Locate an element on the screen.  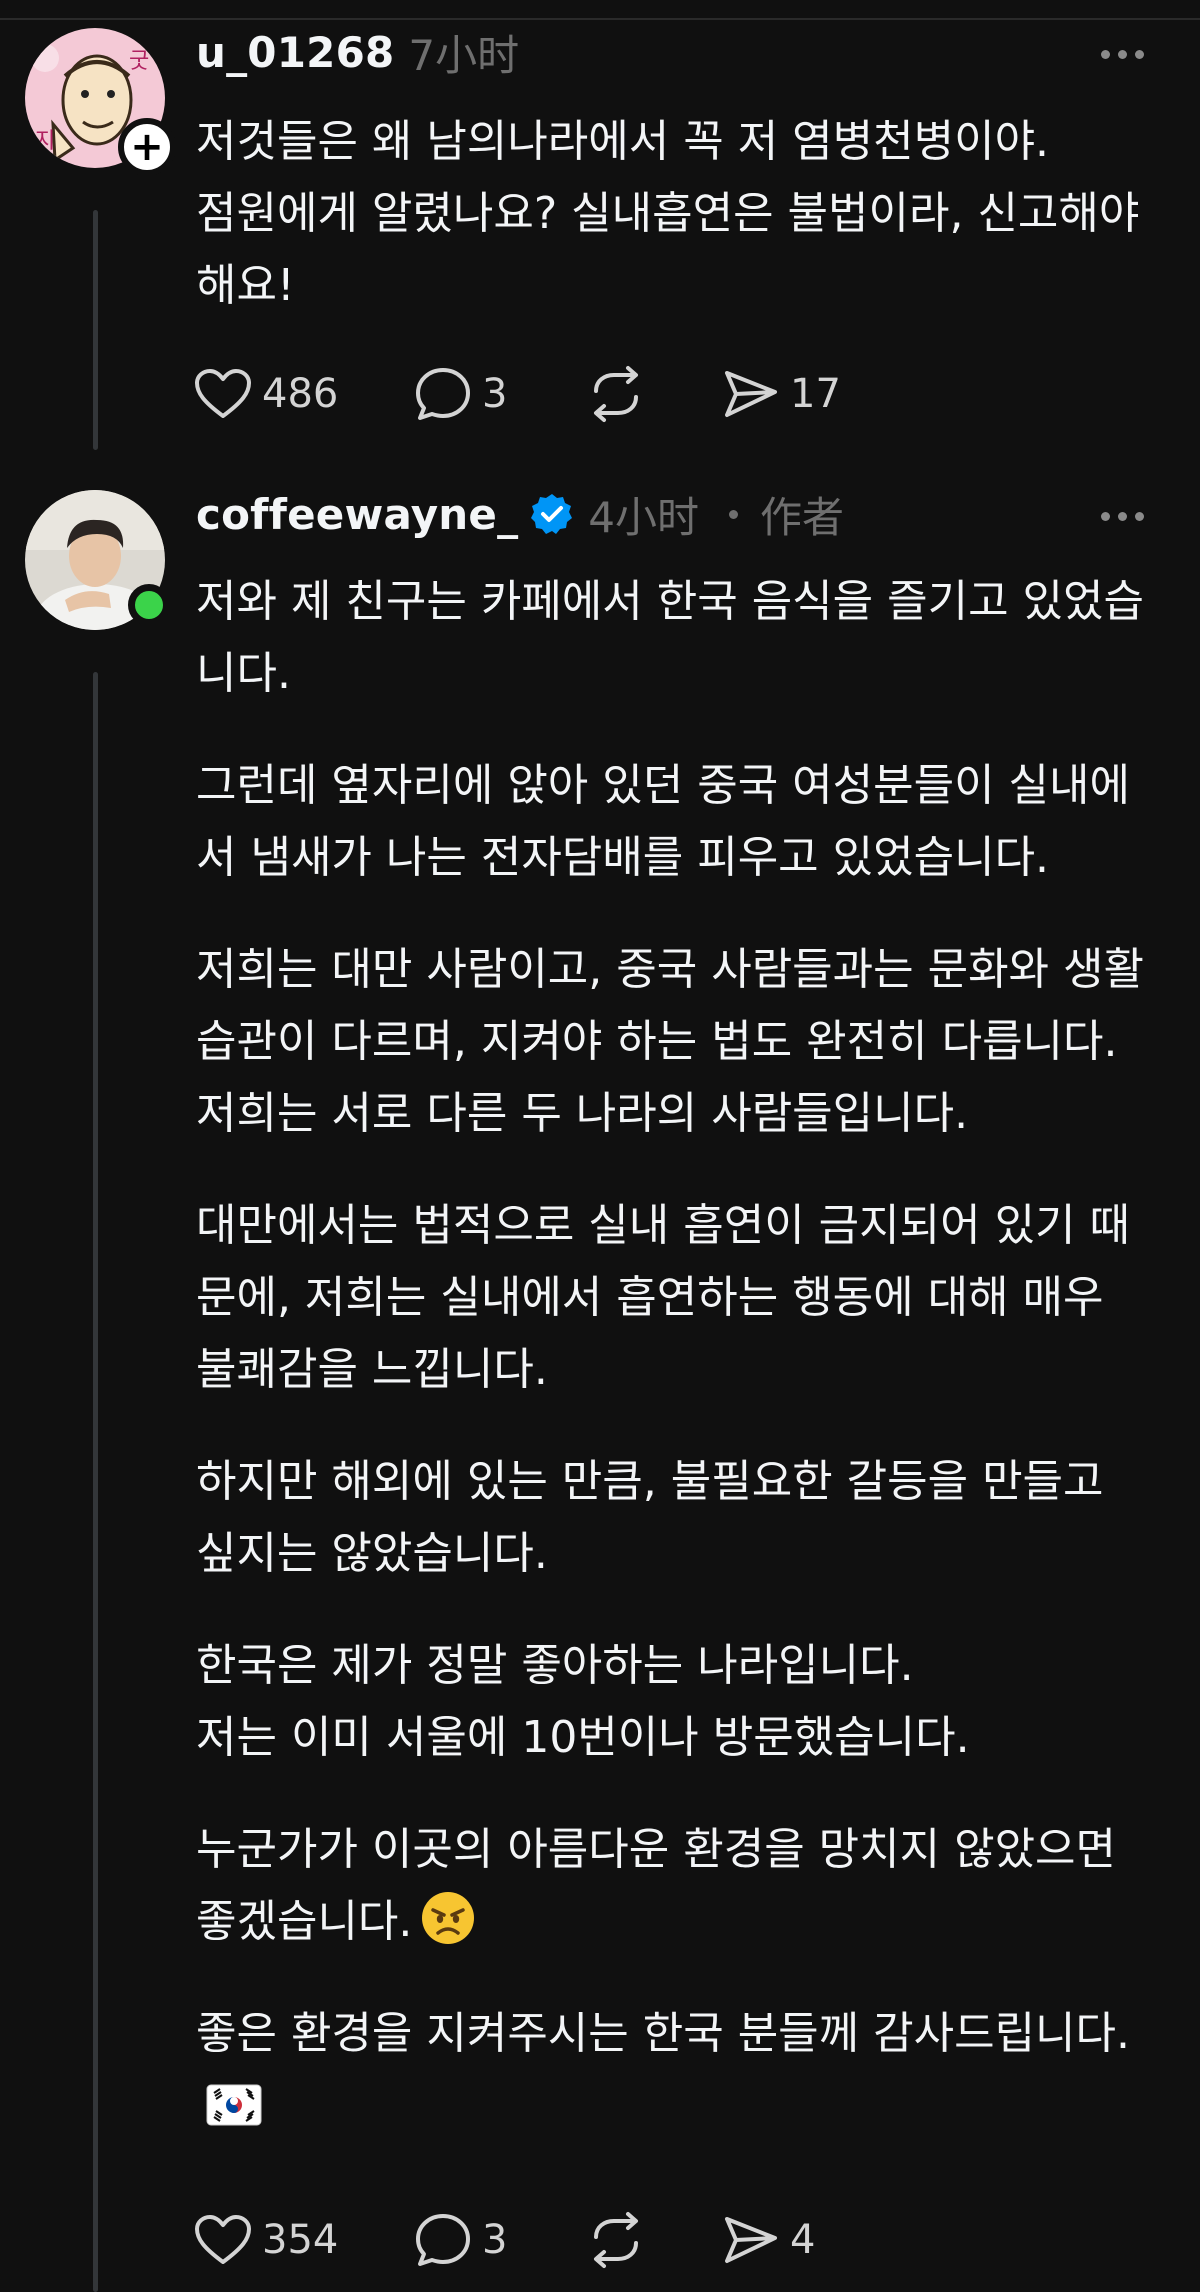
follow-plus-button: + is located at coordinates (147, 147).